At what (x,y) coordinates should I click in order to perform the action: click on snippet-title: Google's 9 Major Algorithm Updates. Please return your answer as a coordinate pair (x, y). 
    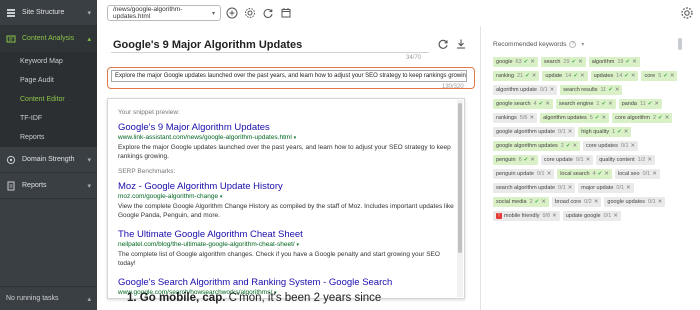
    Looking at the image, I should click on (194, 127).